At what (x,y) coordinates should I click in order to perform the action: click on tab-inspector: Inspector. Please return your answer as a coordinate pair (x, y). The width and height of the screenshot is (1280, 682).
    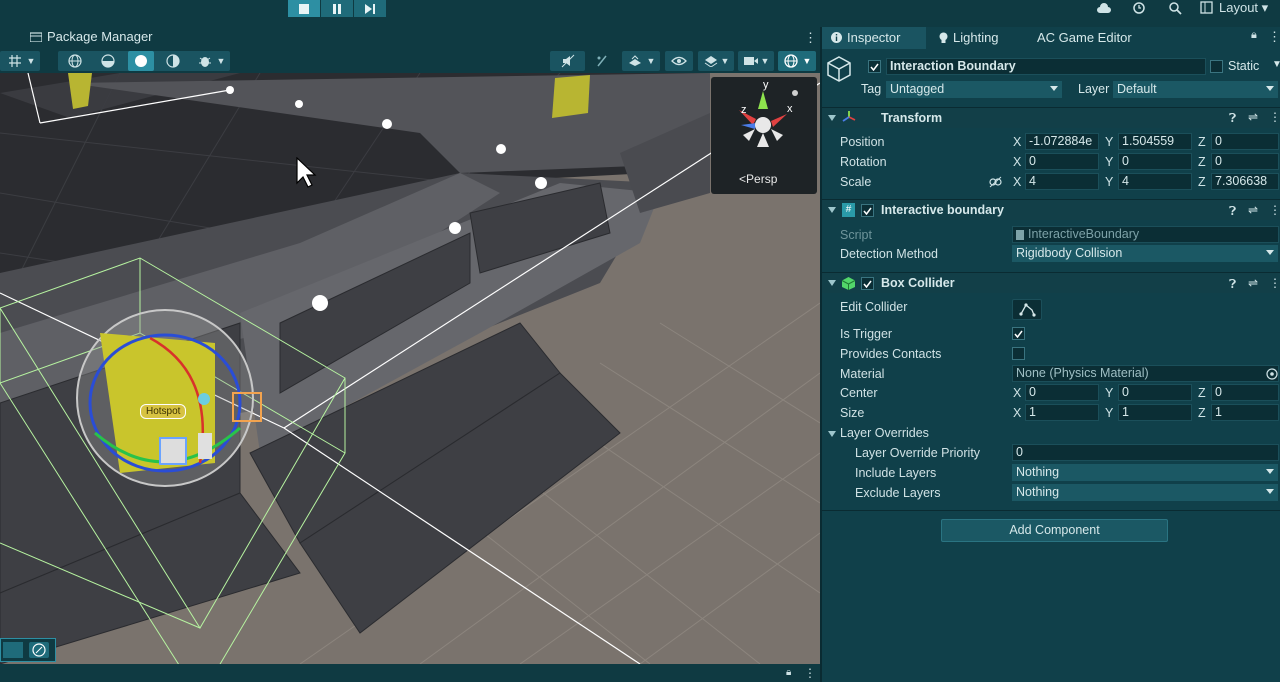
    Looking at the image, I should click on (865, 37).